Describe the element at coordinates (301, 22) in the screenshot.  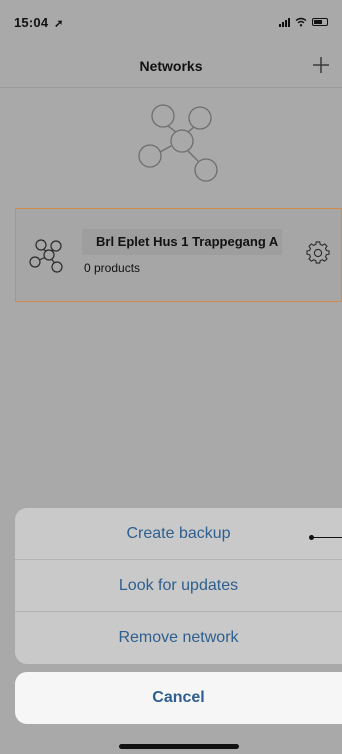
I see `wifi-icon` at that location.